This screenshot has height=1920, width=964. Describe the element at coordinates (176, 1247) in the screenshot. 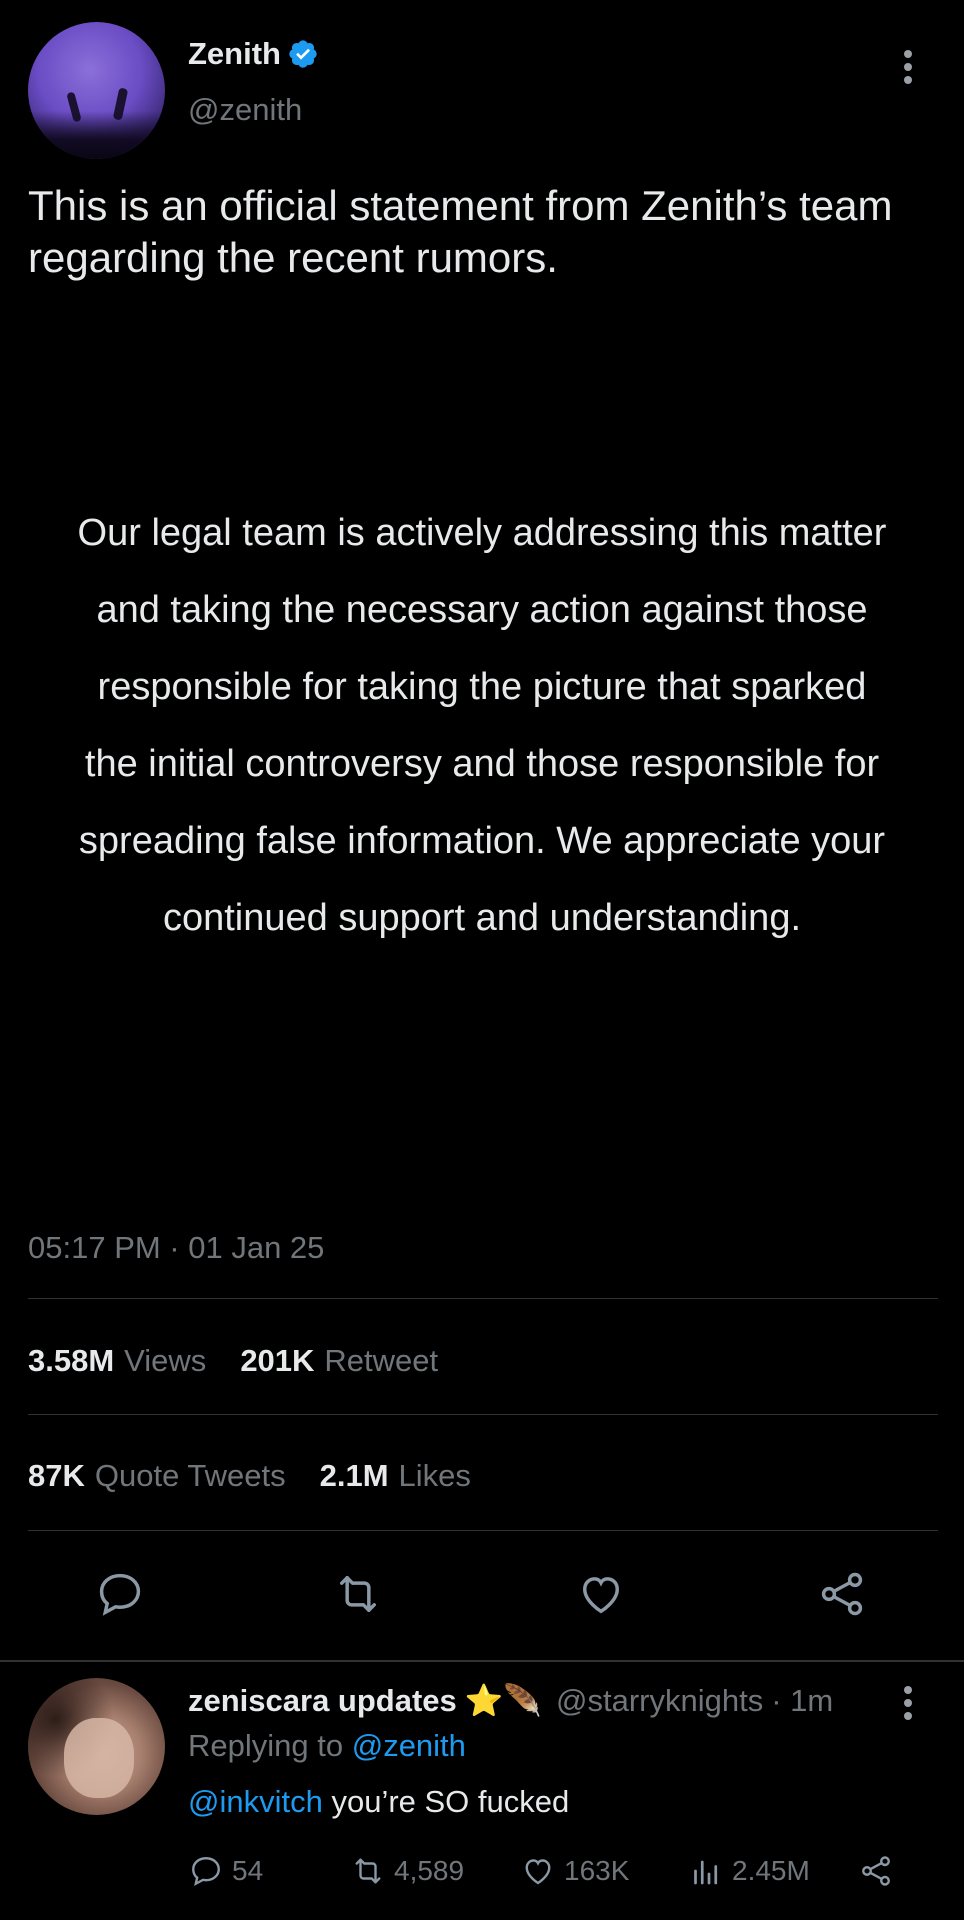

I see `tweet-timestamp: 05:17 PM · 01 Jan 25` at that location.